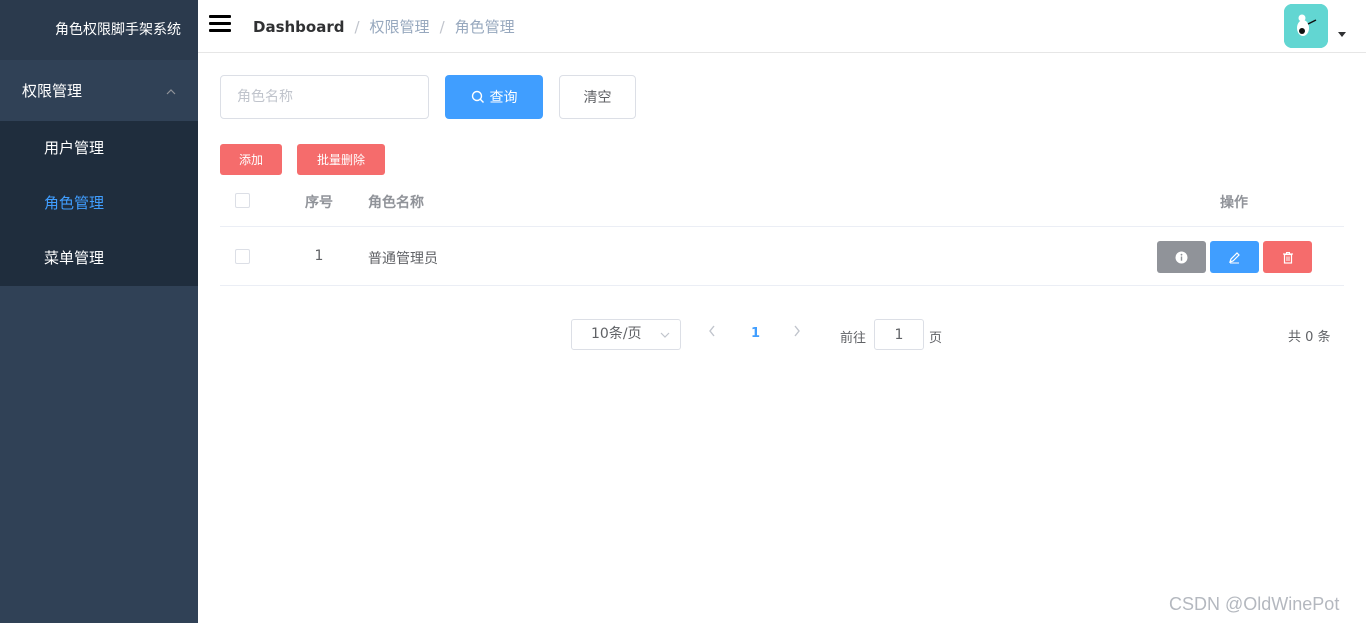 This screenshot has height=623, width=1366. I want to click on submenu: 用户管理 角色管理 菜单管理, so click(99, 203).